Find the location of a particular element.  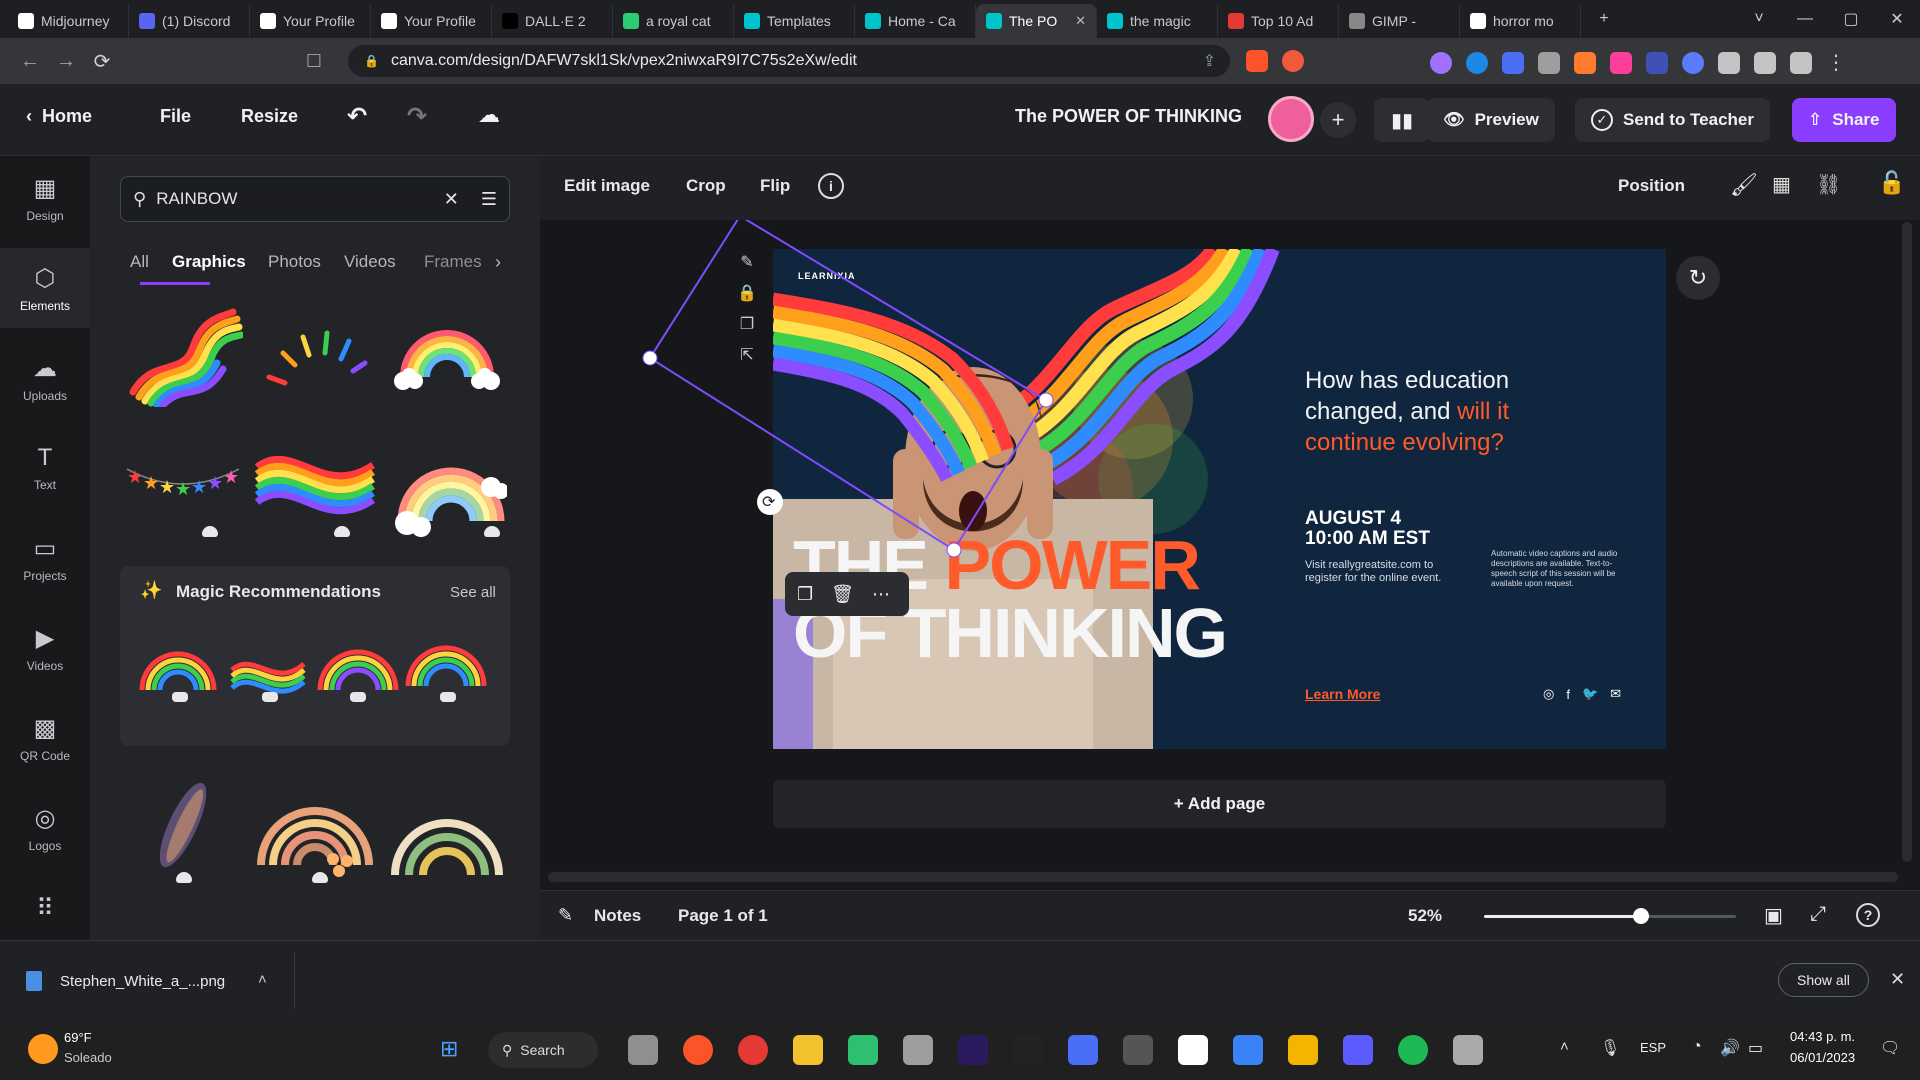

tab-frames: Frames is located at coordinates (455, 262).